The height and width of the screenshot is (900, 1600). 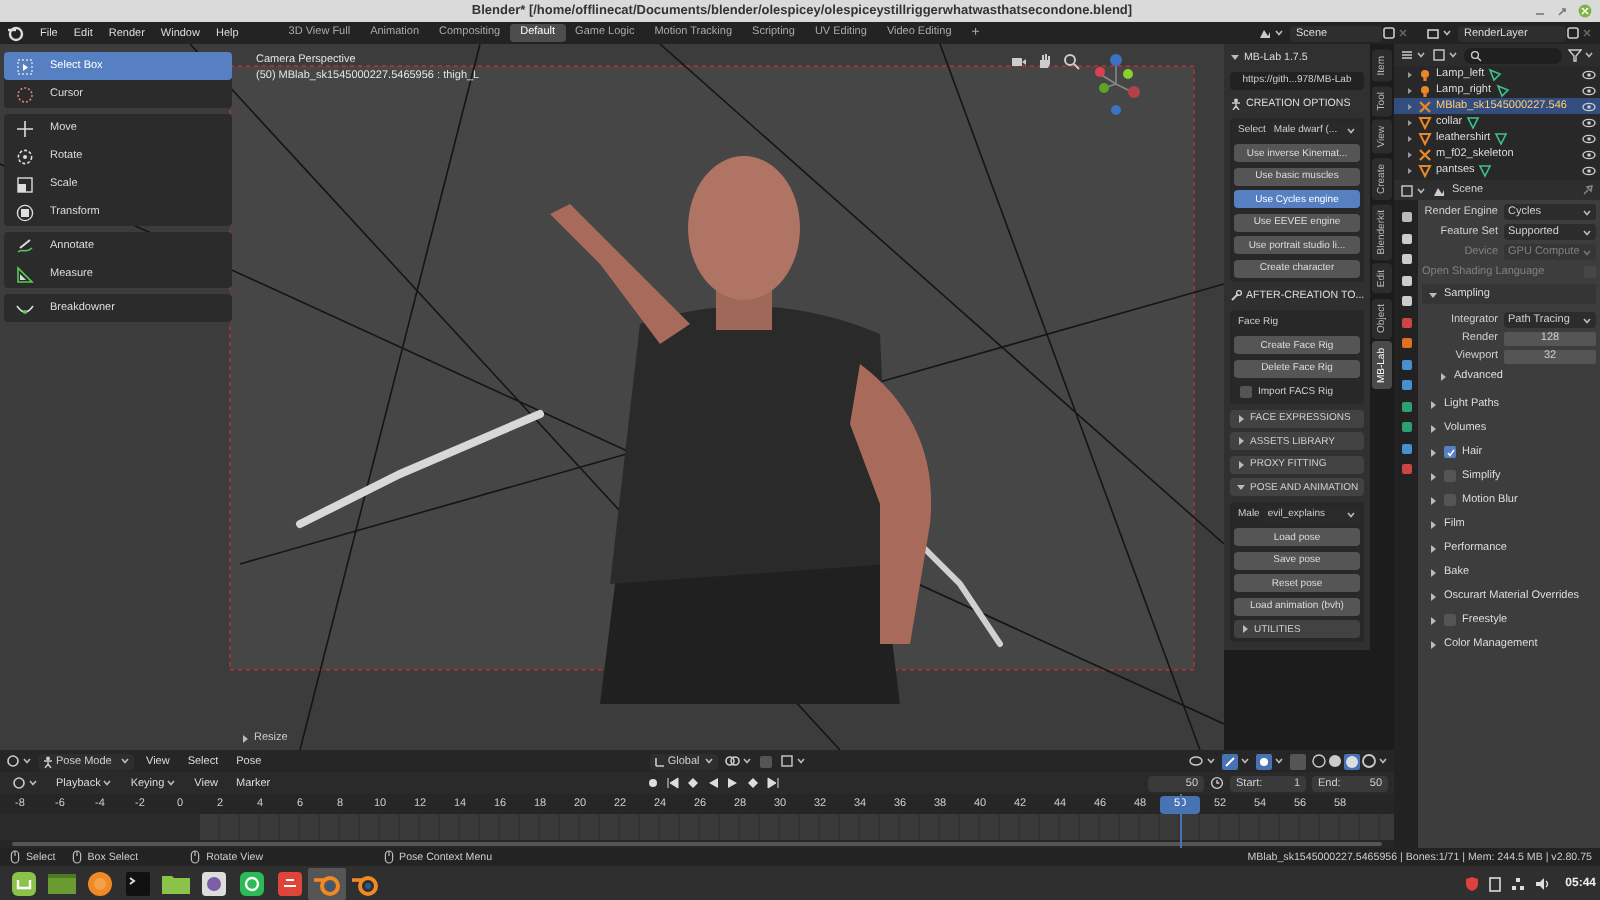 What do you see at coordinates (25, 184) in the screenshot?
I see `scale-icon` at bounding box center [25, 184].